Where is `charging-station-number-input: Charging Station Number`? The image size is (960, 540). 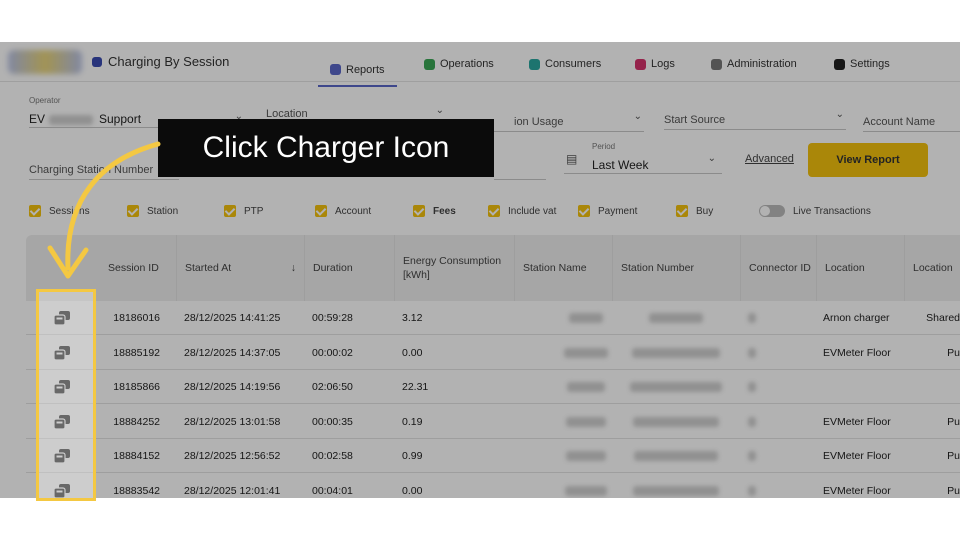 charging-station-number-input: Charging Station Number is located at coordinates (104, 171).